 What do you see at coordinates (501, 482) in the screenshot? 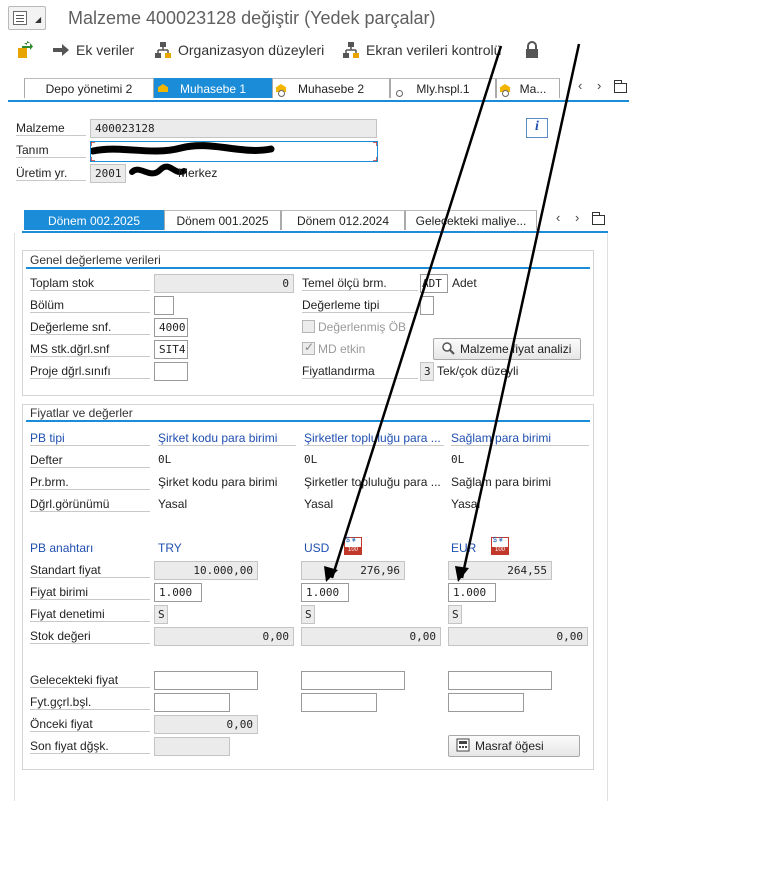
I see `pr-brm-value: Sağlam para birimi` at bounding box center [501, 482].